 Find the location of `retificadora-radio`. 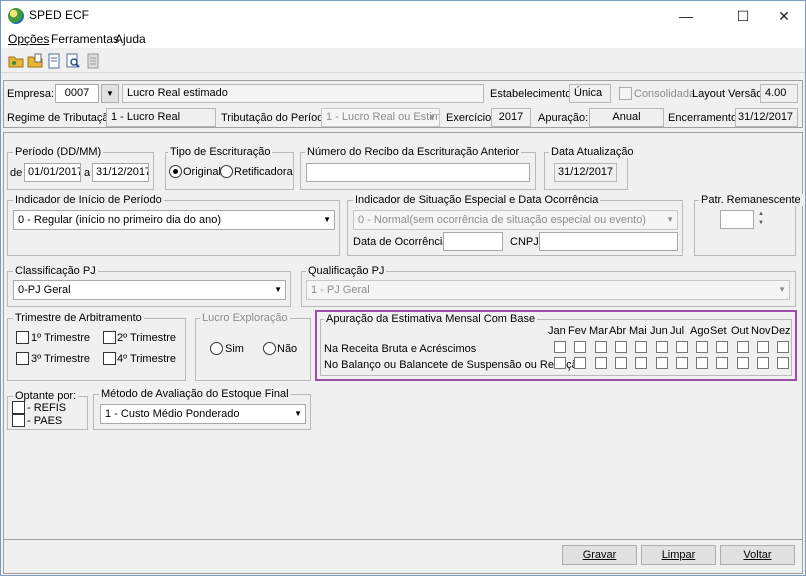

retificadora-radio is located at coordinates (226, 171).